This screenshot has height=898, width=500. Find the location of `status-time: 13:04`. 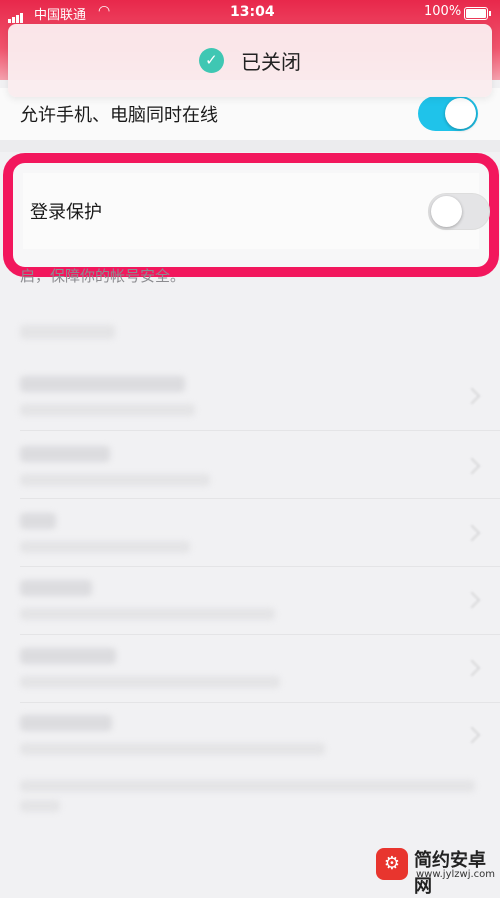

status-time: 13:04 is located at coordinates (252, 12).